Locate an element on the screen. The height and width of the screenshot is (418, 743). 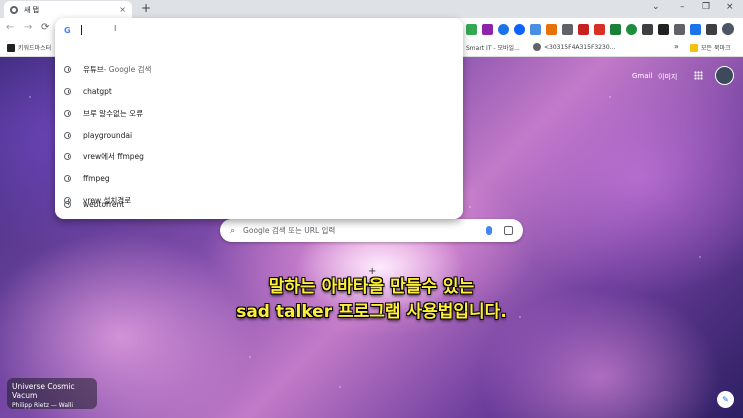
suggestion-text: chatgpt is located at coordinates (97, 91).